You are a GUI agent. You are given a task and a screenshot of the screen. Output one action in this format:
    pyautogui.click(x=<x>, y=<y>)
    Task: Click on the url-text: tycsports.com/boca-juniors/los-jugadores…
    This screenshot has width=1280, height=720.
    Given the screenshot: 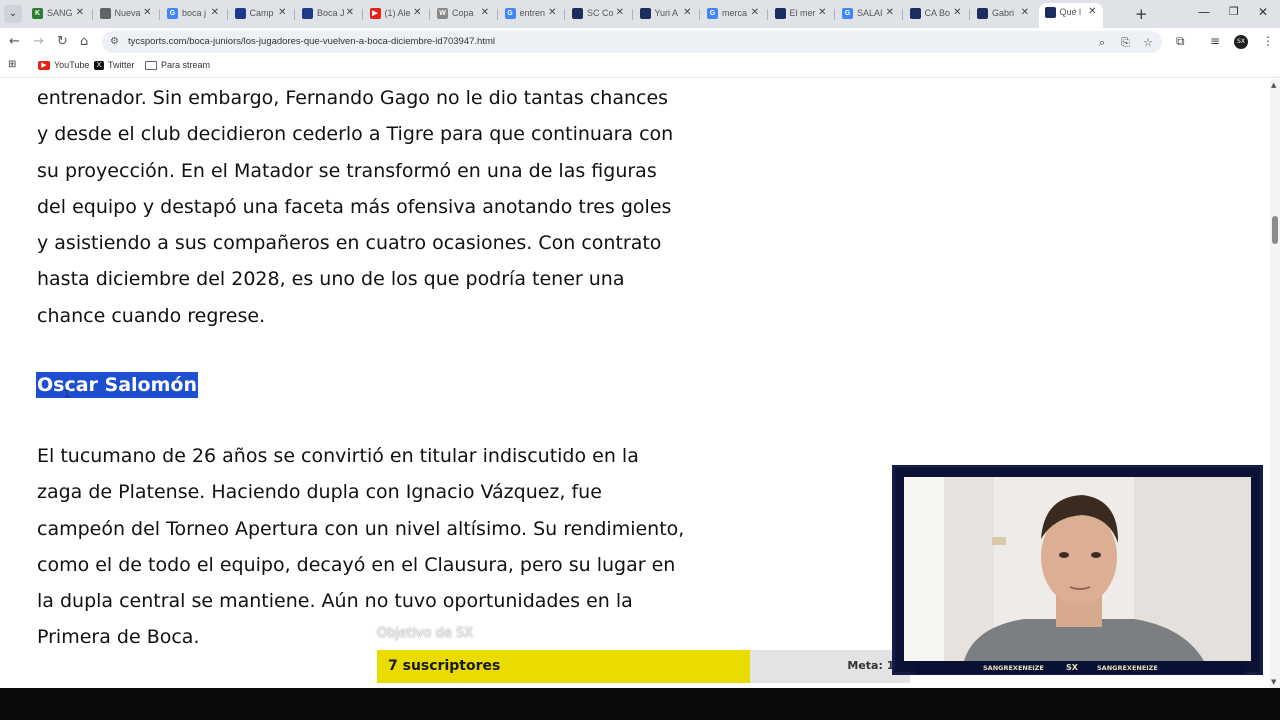 What is the action you would take?
    pyautogui.click(x=311, y=41)
    